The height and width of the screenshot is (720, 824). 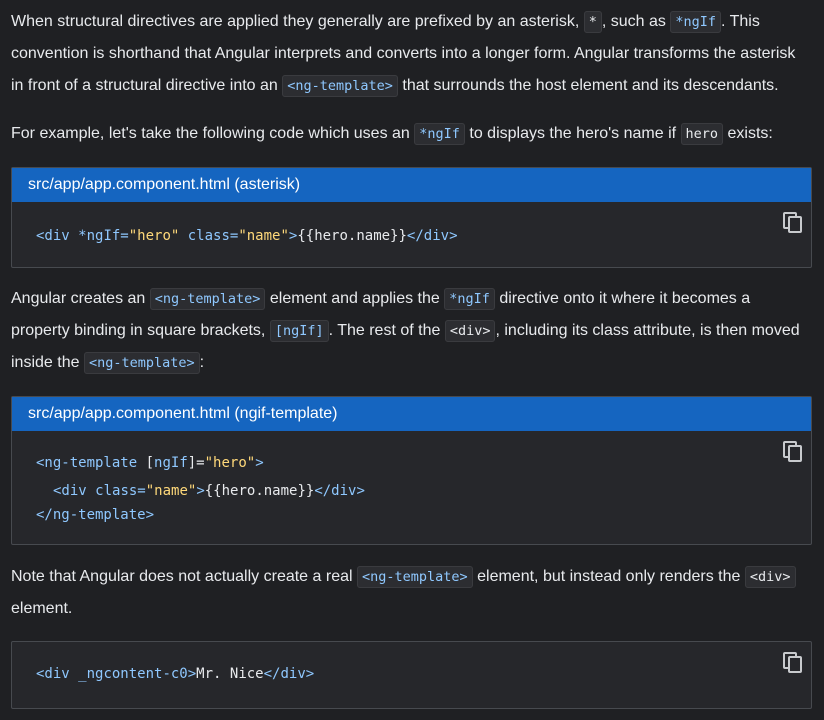 I want to click on code-line: <ng-template [ngIf]="hero">, so click(x=150, y=463).